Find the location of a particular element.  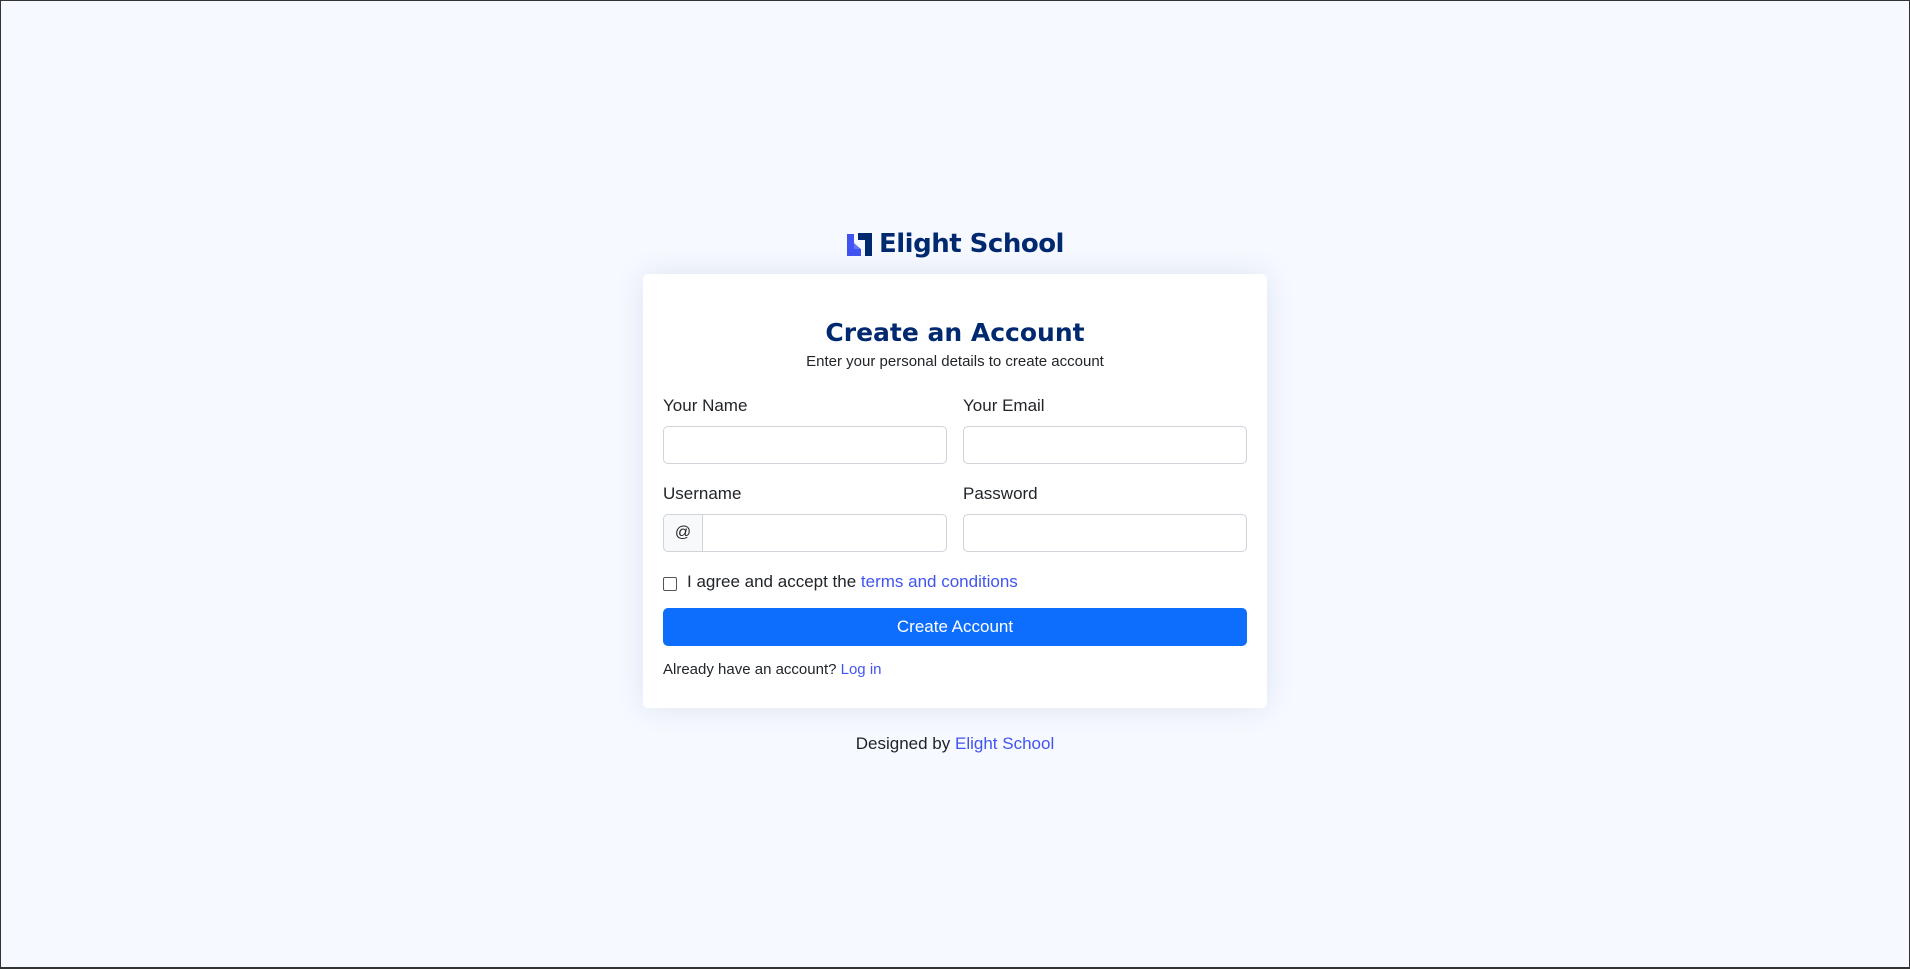

at-sign-prefix: @ is located at coordinates (682, 533).